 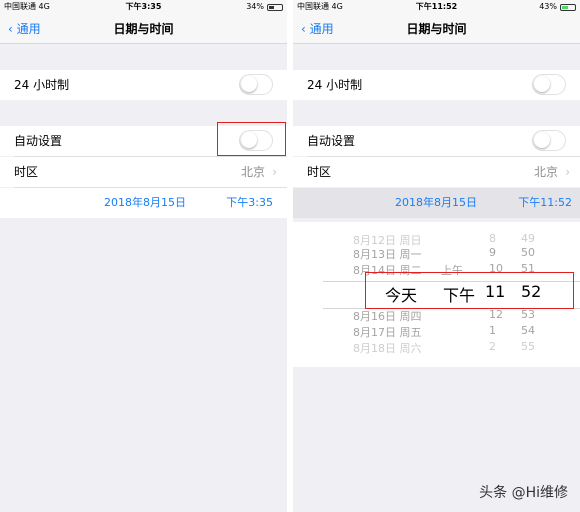 What do you see at coordinates (436, 316) in the screenshot?
I see `picker-row: 8月16日 周四 12 53` at bounding box center [436, 316].